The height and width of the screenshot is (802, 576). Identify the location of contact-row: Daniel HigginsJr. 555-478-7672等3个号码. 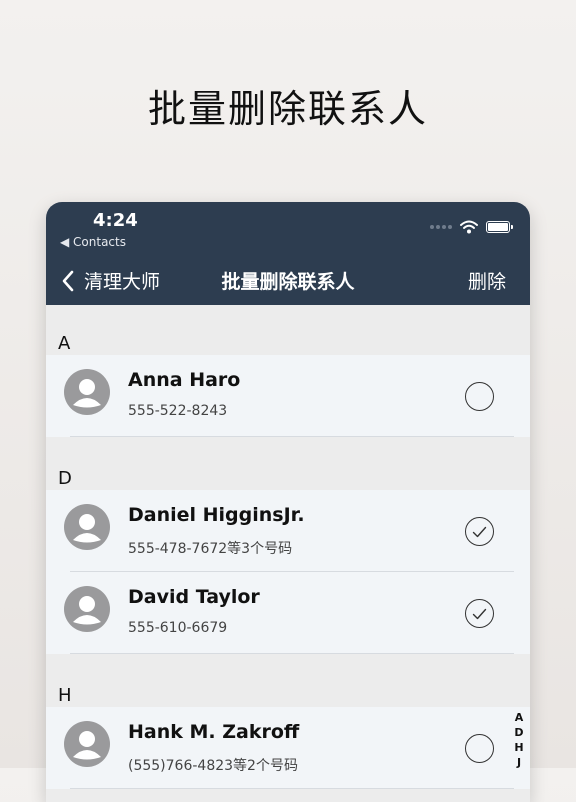
(288, 531).